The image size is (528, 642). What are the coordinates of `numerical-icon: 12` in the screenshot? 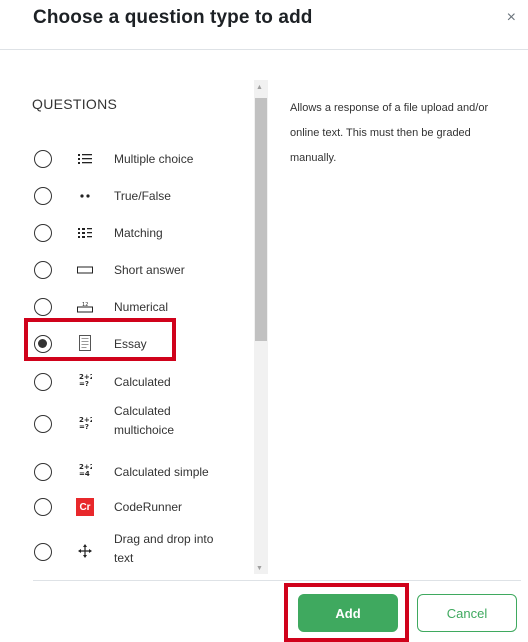 It's located at (85, 307).